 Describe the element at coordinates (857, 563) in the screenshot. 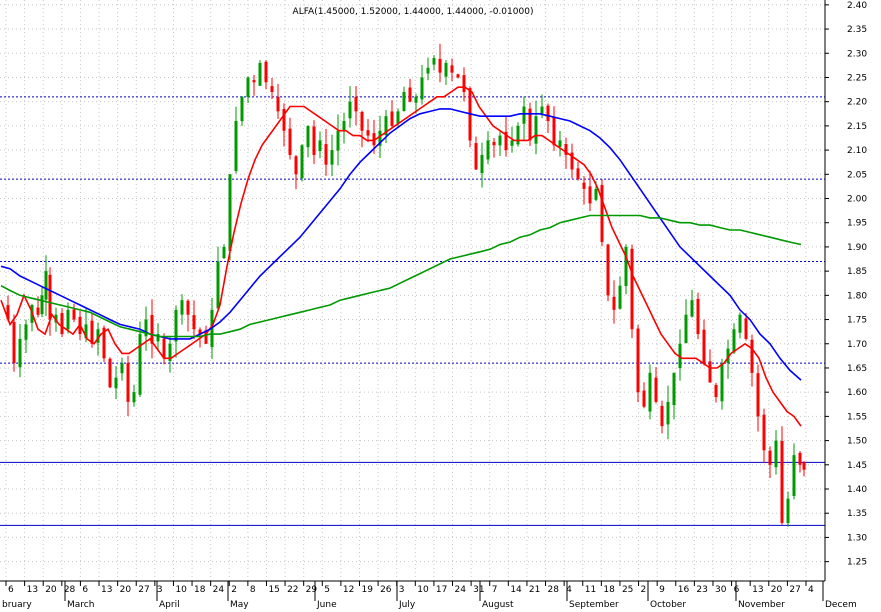

I see `y-tick-label: 1.25` at that location.